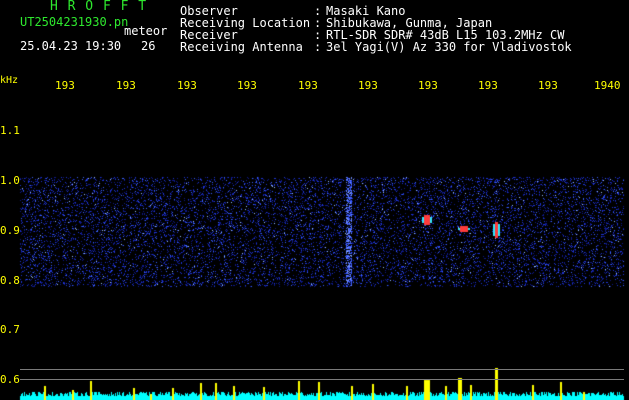 This screenshot has height=400, width=629. I want to click on app-title: H R O F F T, so click(99, 7).